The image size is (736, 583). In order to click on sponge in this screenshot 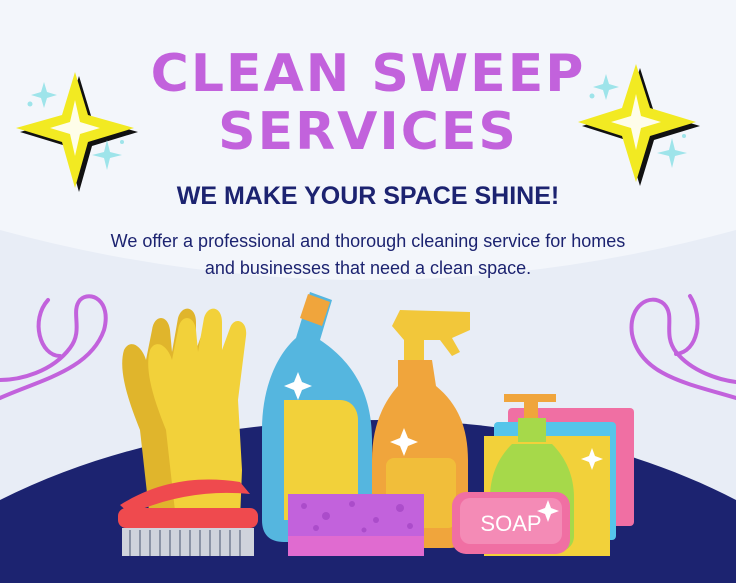, I will do `click(356, 525)`.